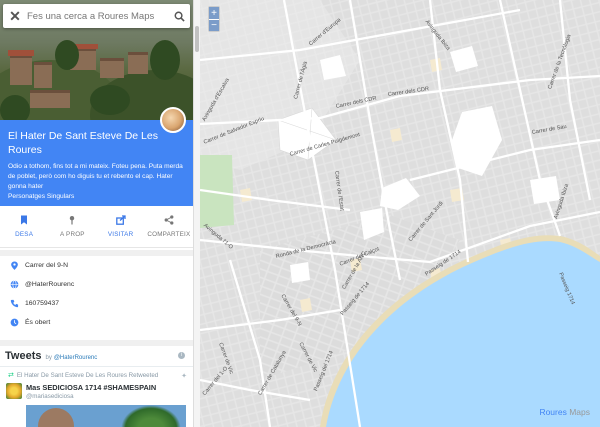 The image size is (600, 427). Describe the element at coordinates (50, 396) in the screenshot. I see `tweet-author-handle: @mariasediciosa` at that location.